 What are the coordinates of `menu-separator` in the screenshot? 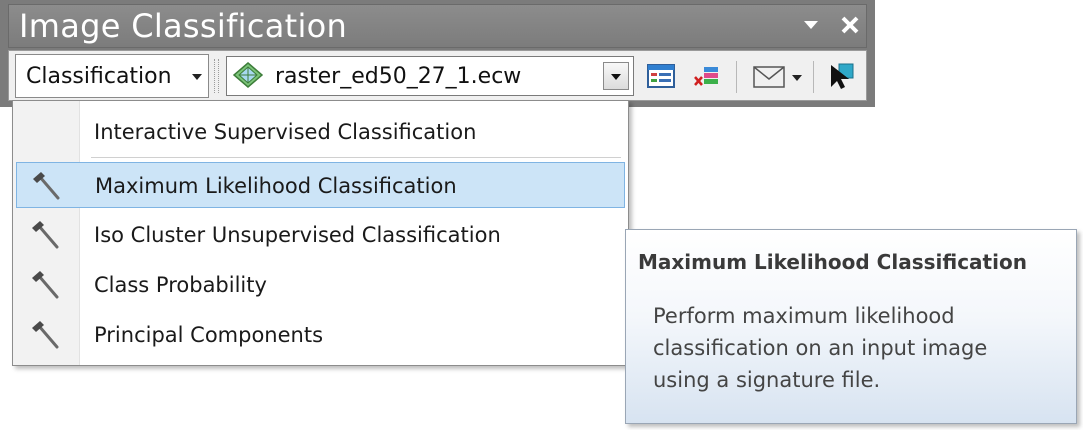 It's located at (356, 157).